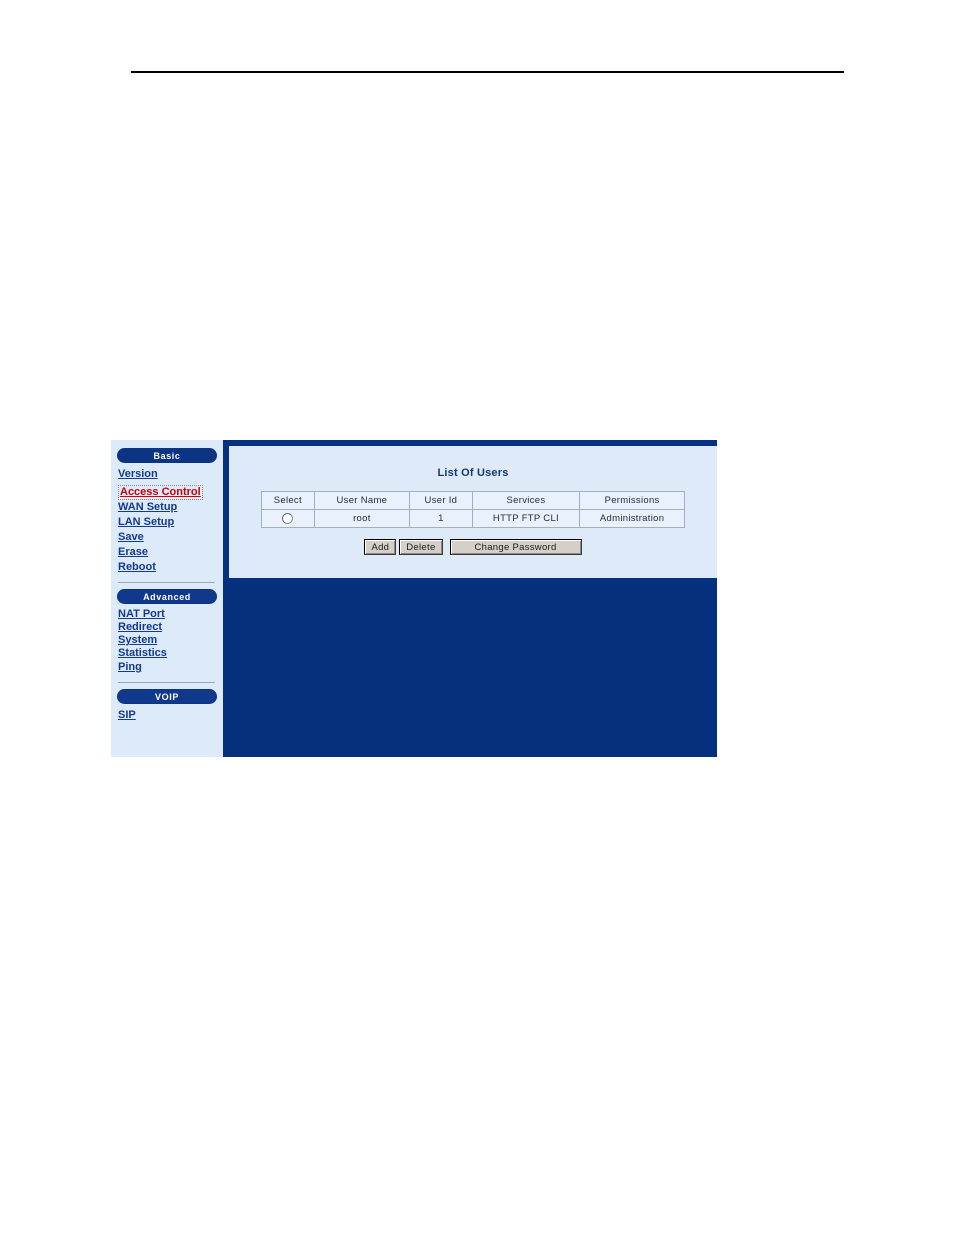  I want to click on sidebar-item-sip: SIP, so click(170, 715).